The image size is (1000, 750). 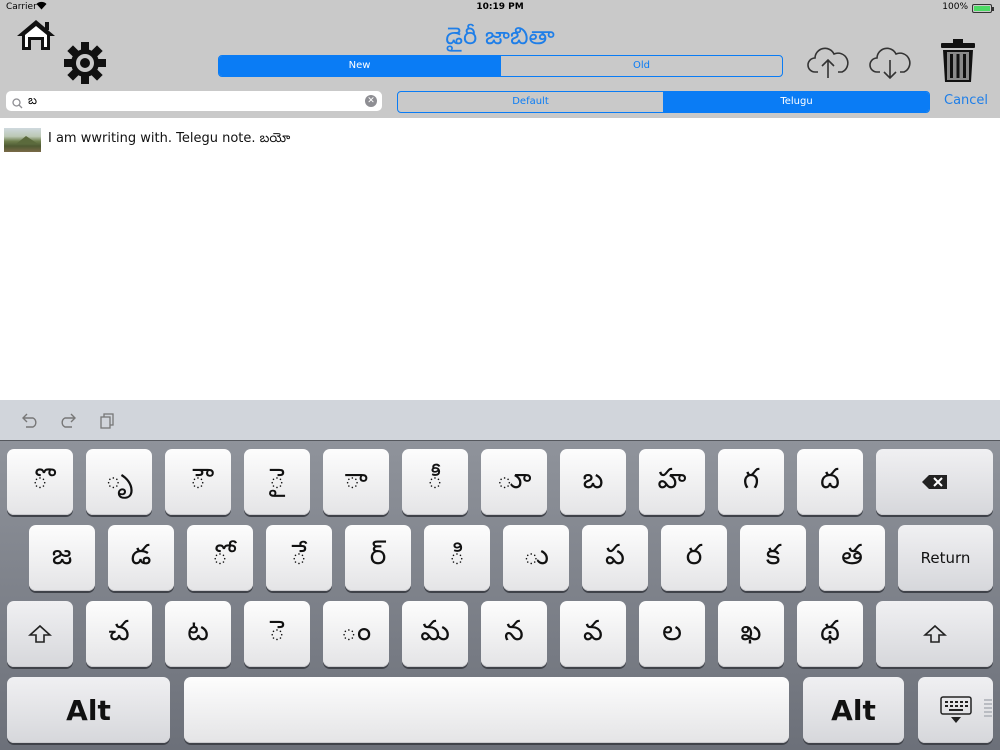 I want to click on key: మ, so click(x=435, y=634).